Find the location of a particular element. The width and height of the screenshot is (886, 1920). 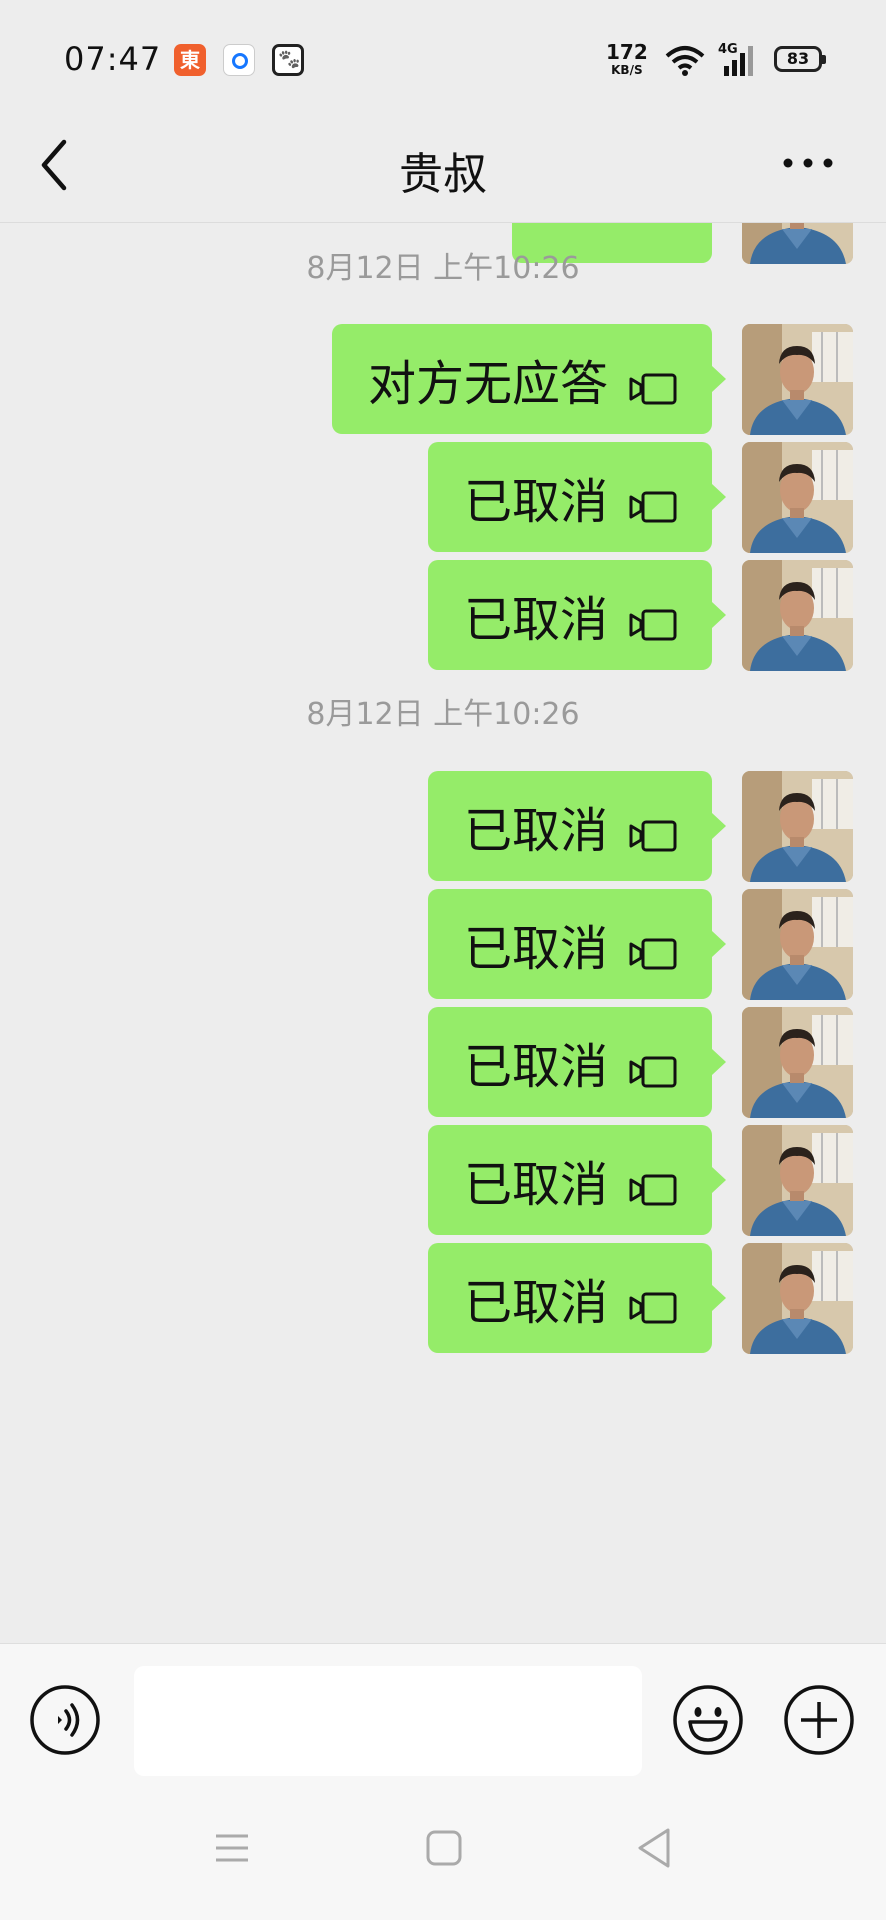

call-message-bubble: 对方无应答 is located at coordinates (529, 379).